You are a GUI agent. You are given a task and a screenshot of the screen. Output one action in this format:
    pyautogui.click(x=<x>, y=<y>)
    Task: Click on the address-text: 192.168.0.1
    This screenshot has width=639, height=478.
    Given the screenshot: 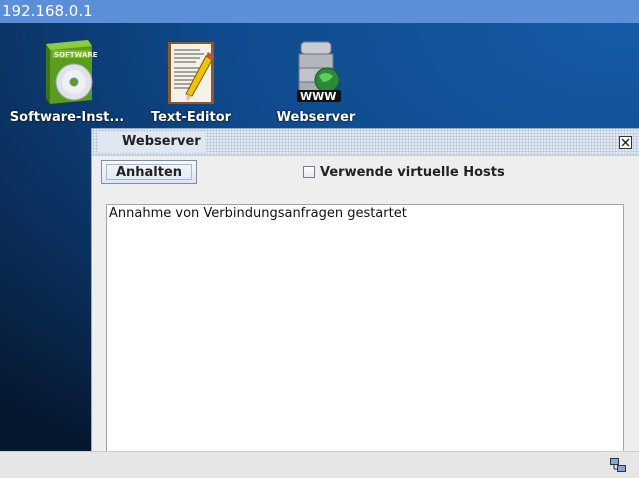 What is the action you would take?
    pyautogui.click(x=47, y=11)
    